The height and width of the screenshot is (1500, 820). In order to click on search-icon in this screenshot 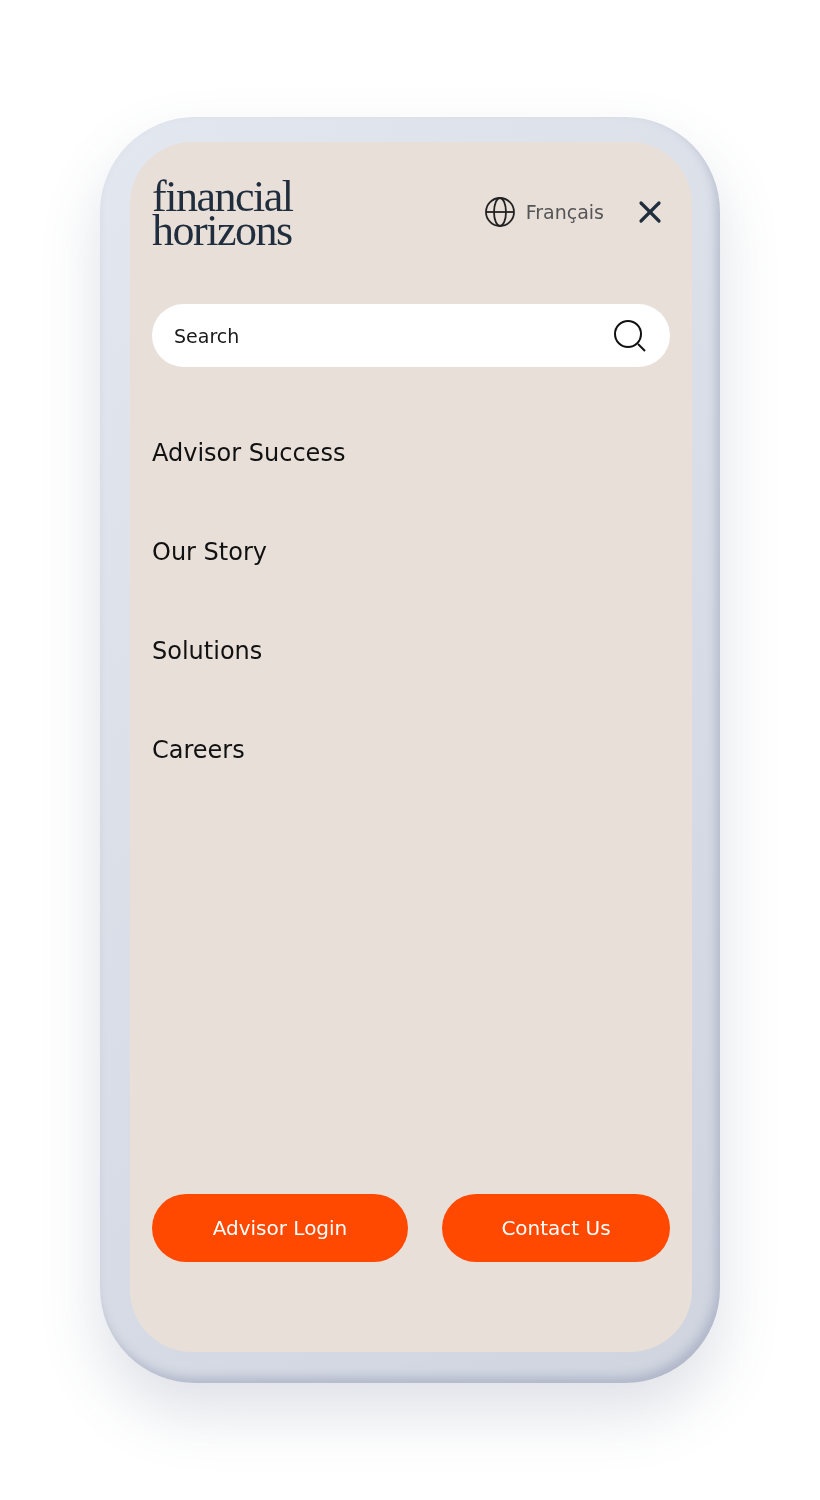, I will do `click(630, 336)`.